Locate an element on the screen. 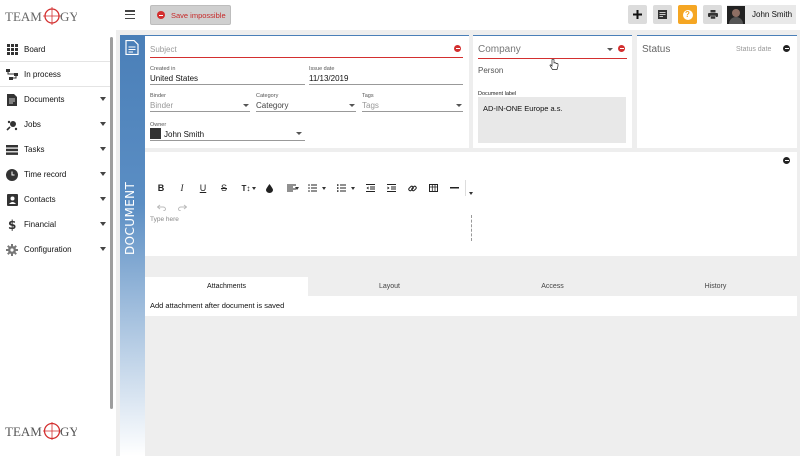  sidebar-item-documents: Documents is located at coordinates (55, 99).